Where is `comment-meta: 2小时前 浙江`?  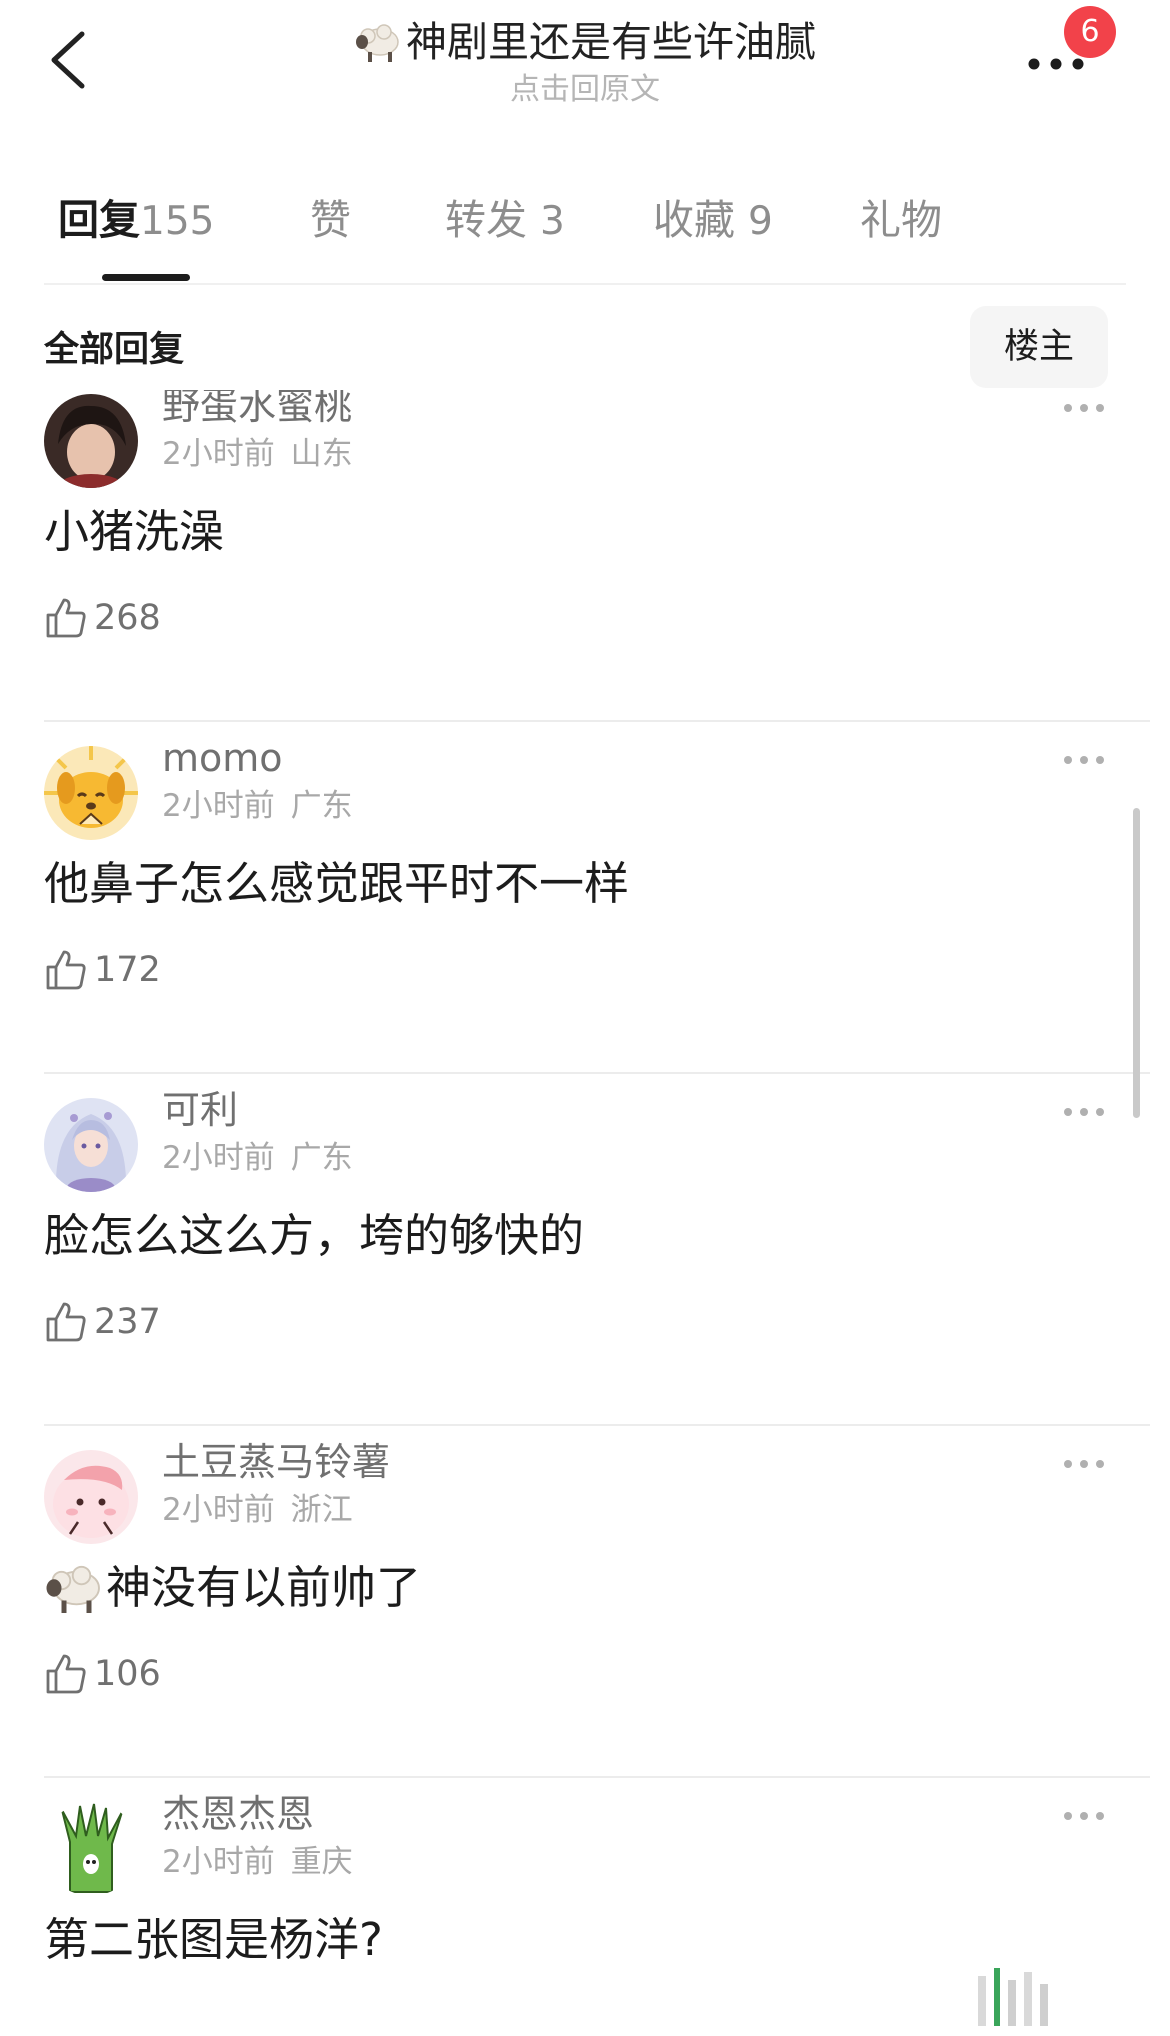 comment-meta: 2小时前 浙江 is located at coordinates (257, 1510).